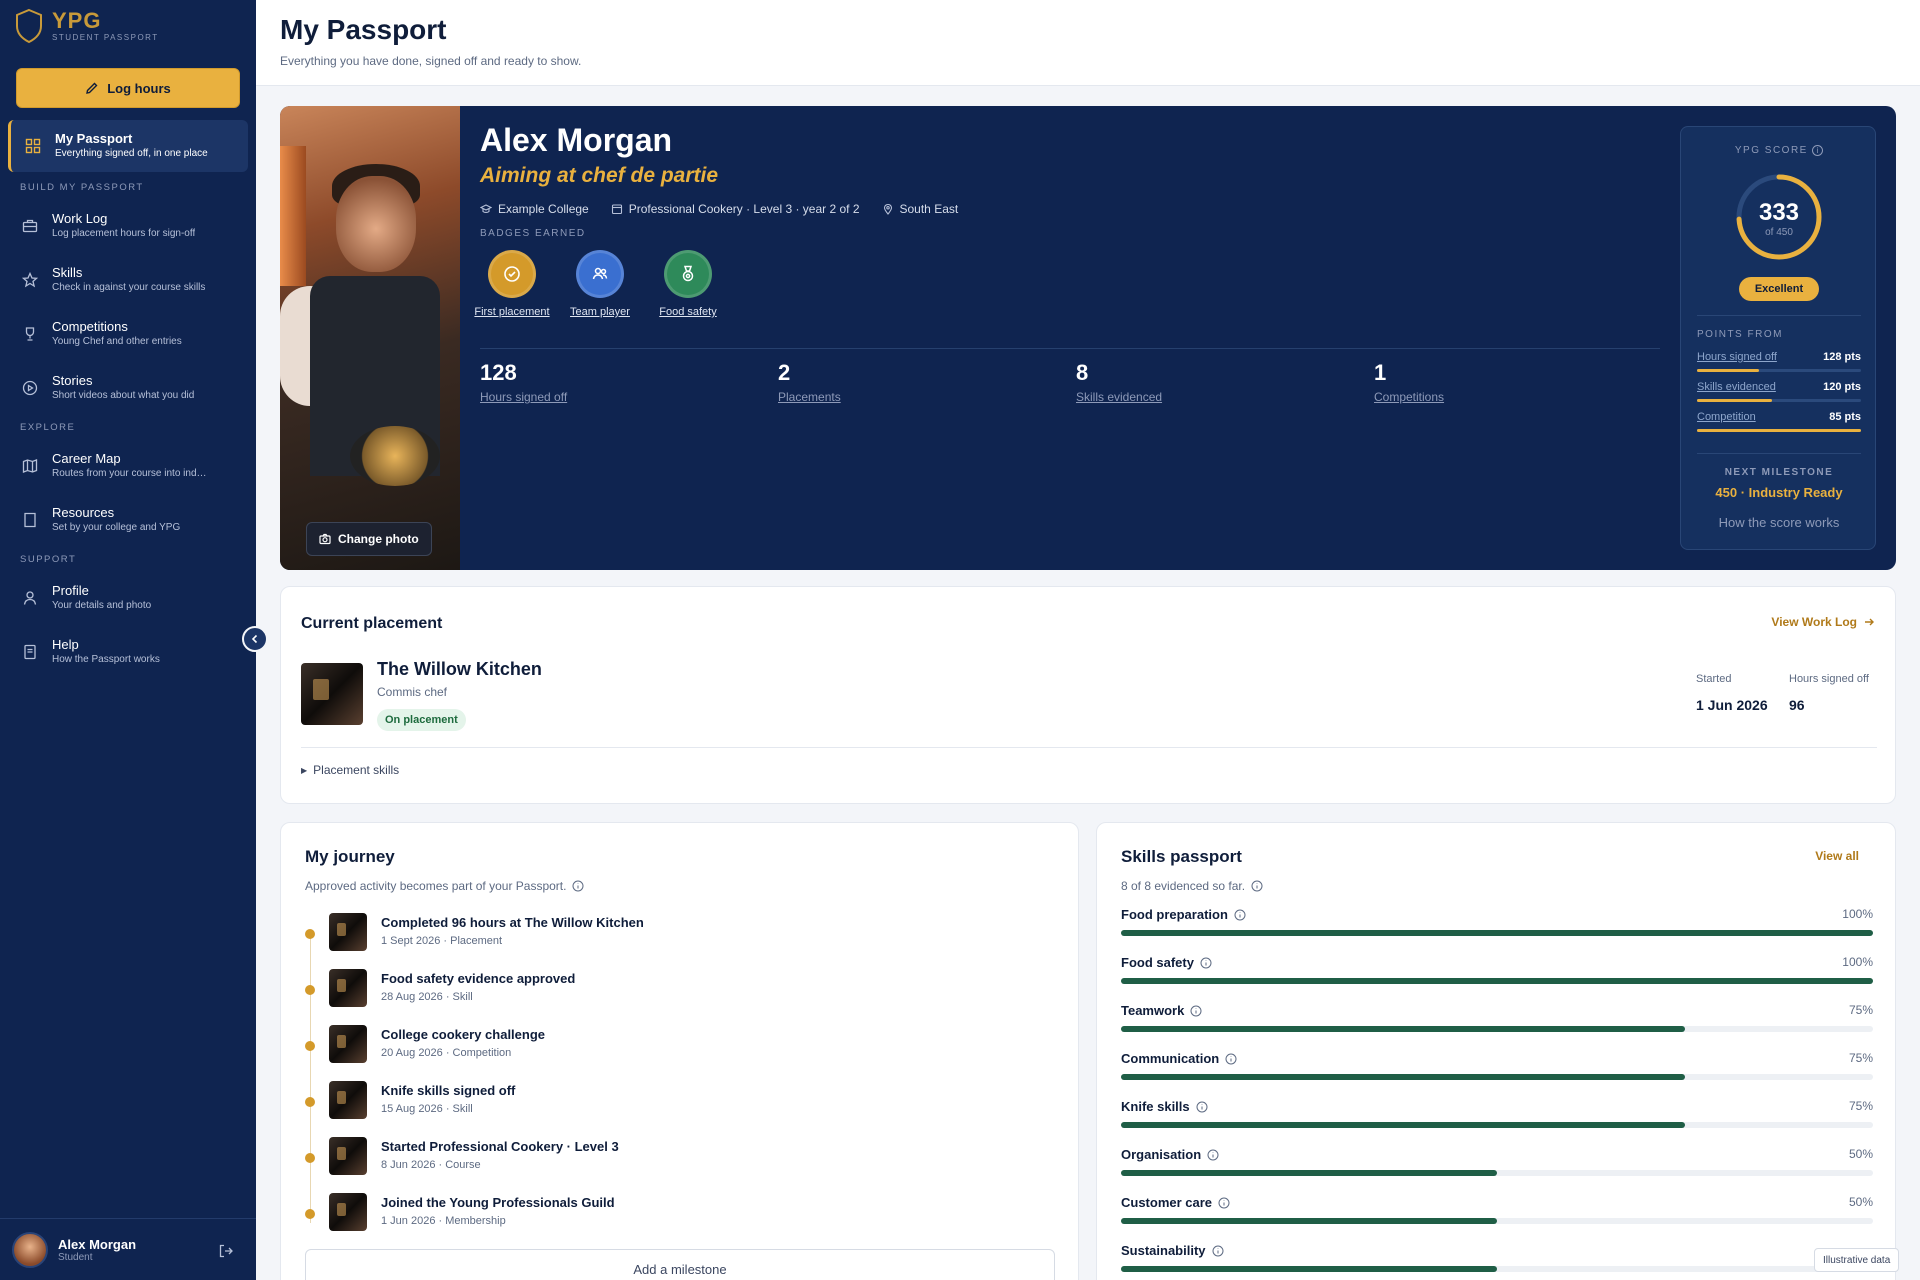  Describe the element at coordinates (1497, 969) in the screenshot. I see `skill-row: Food safety 100%` at that location.